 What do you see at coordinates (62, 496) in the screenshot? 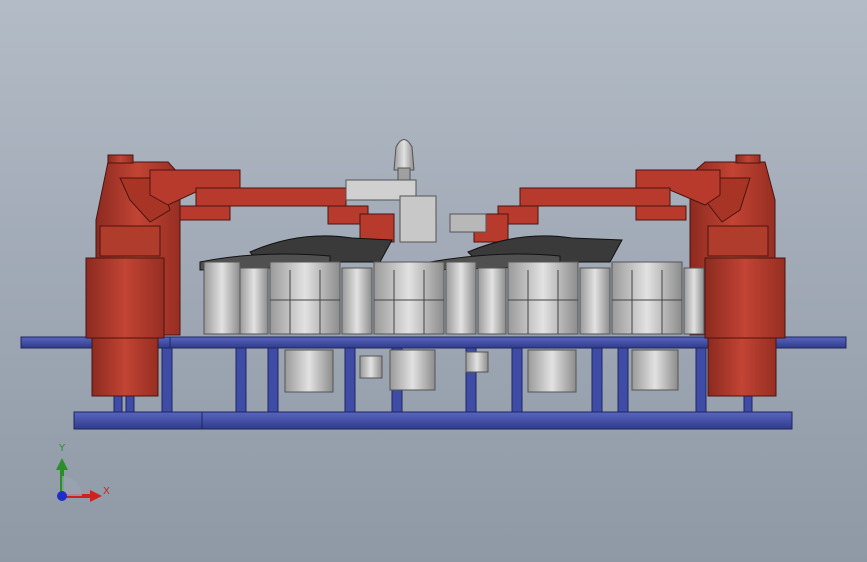
I see `z-axis-dot` at bounding box center [62, 496].